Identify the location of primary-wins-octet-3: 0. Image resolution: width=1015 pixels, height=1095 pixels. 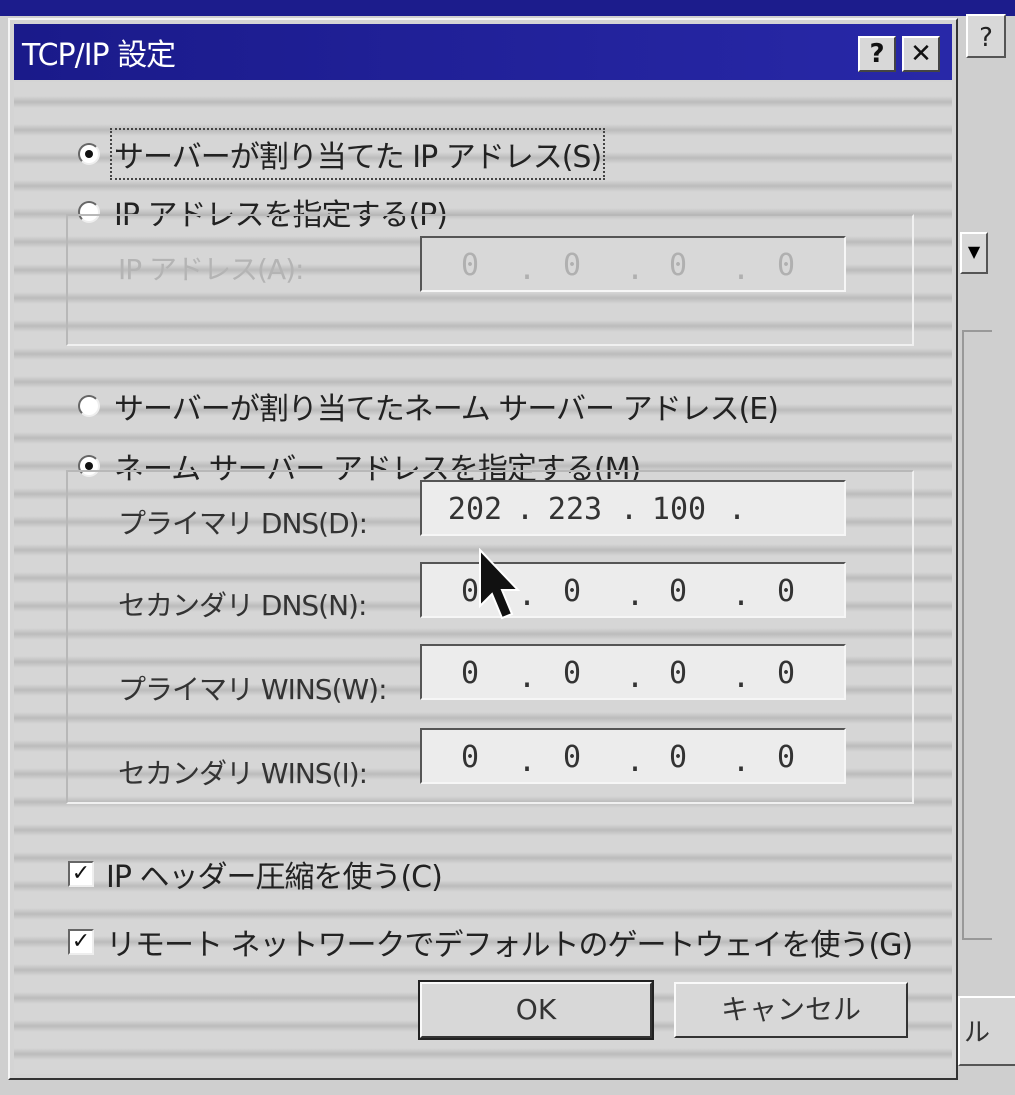
(678, 673).